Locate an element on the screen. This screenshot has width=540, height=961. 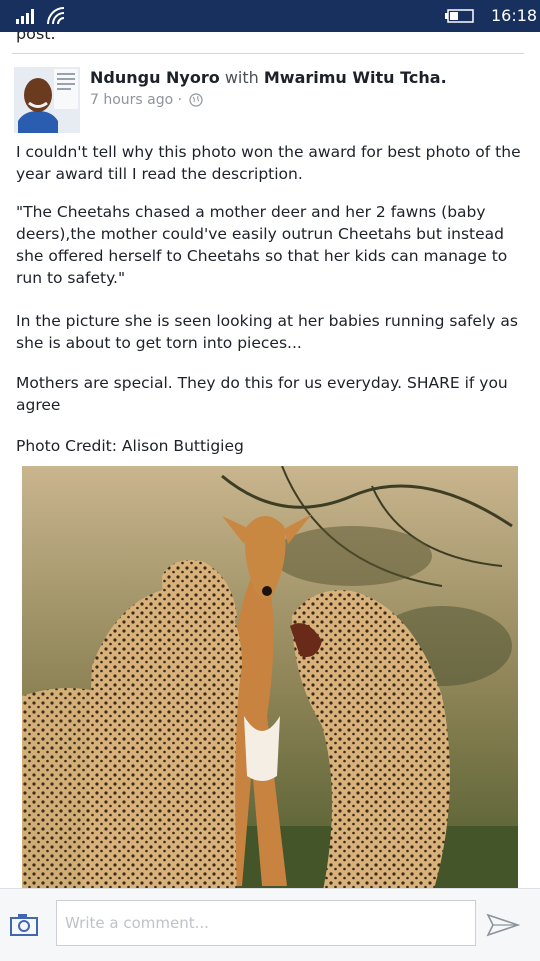
status-bar: 16:18 is located at coordinates (270, 16).